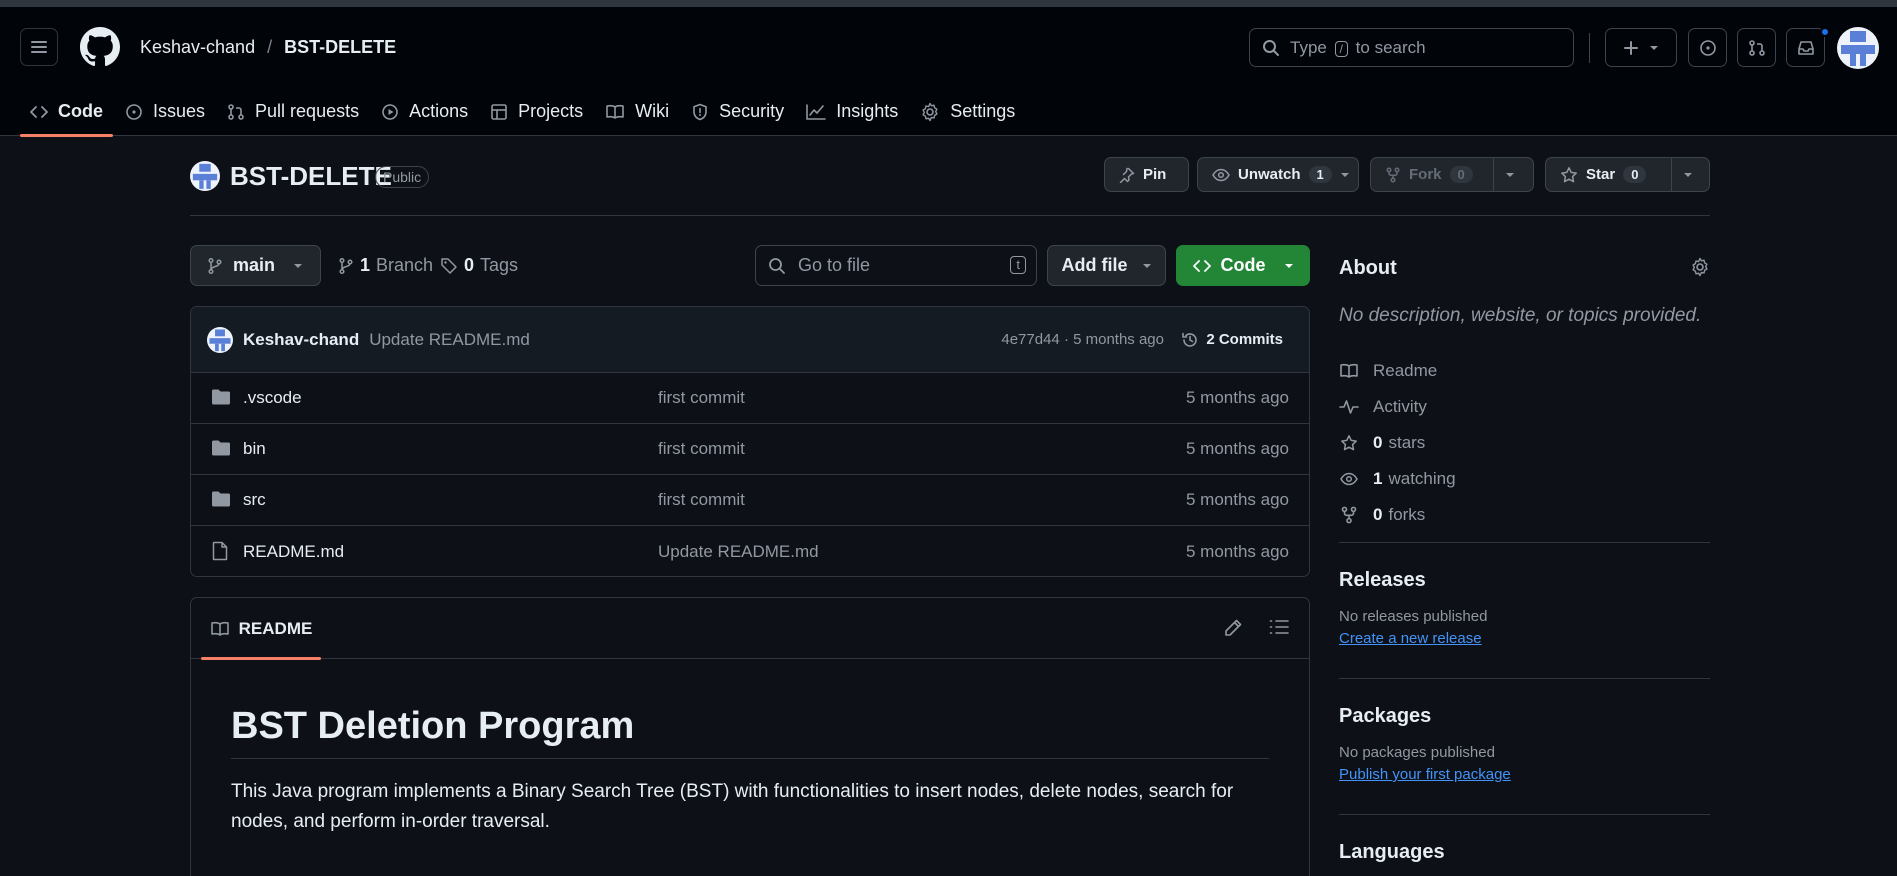  What do you see at coordinates (385, 265) in the screenshot?
I see `branches-link: 1 Branch` at bounding box center [385, 265].